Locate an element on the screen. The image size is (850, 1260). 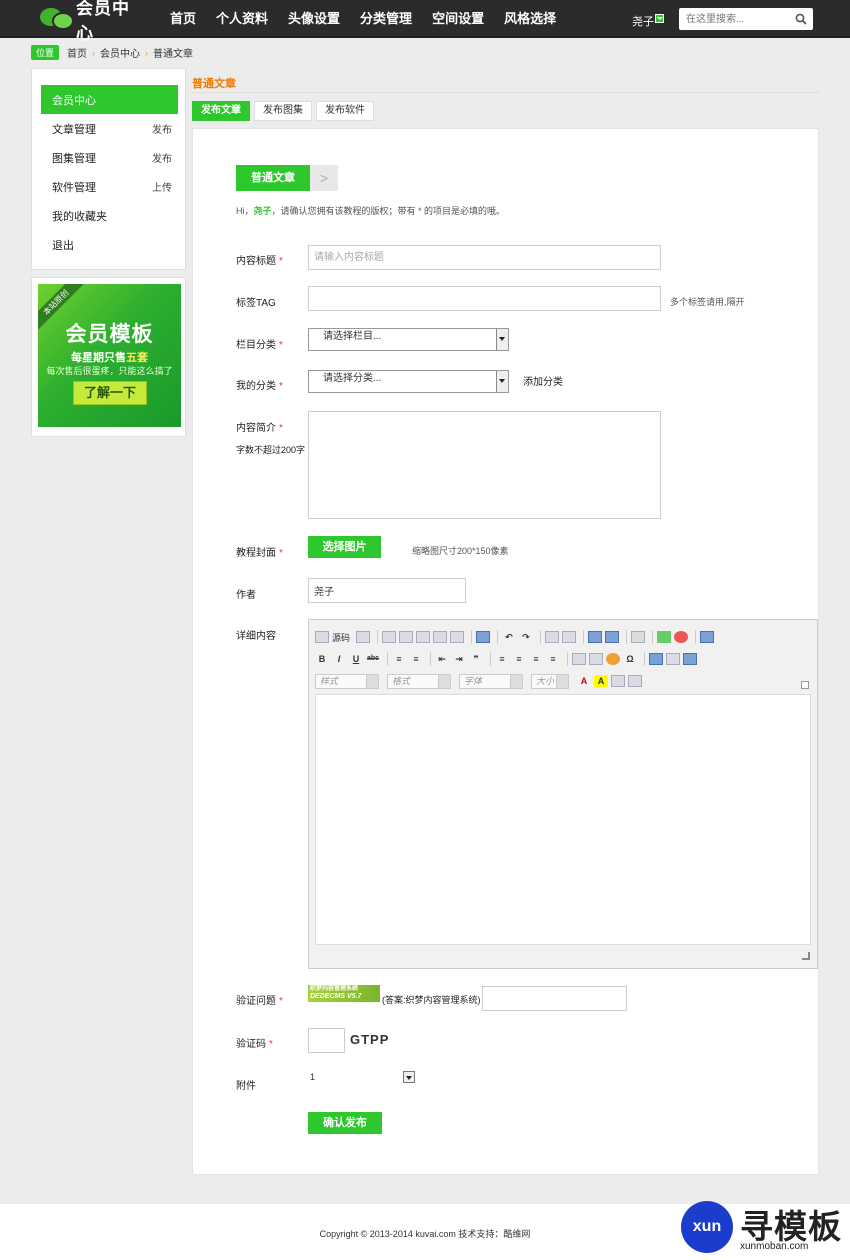
replace-icon is located at coordinates (569, 637).